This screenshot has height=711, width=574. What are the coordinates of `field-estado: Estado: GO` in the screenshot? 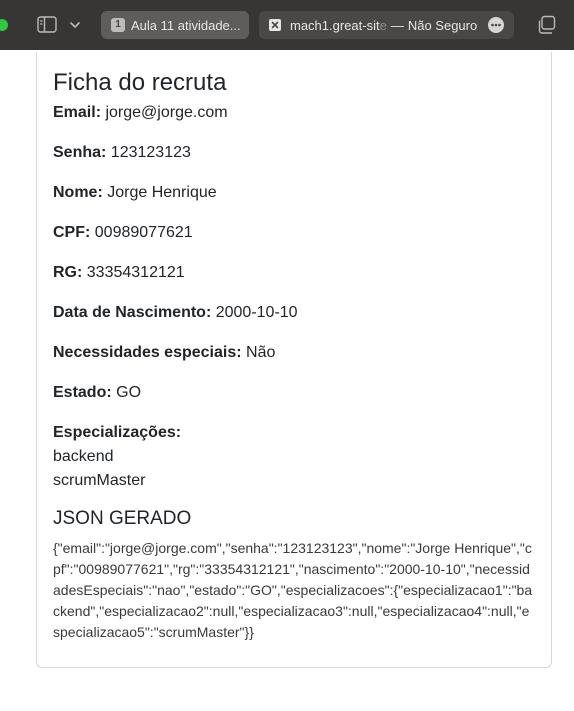 It's located at (294, 393).